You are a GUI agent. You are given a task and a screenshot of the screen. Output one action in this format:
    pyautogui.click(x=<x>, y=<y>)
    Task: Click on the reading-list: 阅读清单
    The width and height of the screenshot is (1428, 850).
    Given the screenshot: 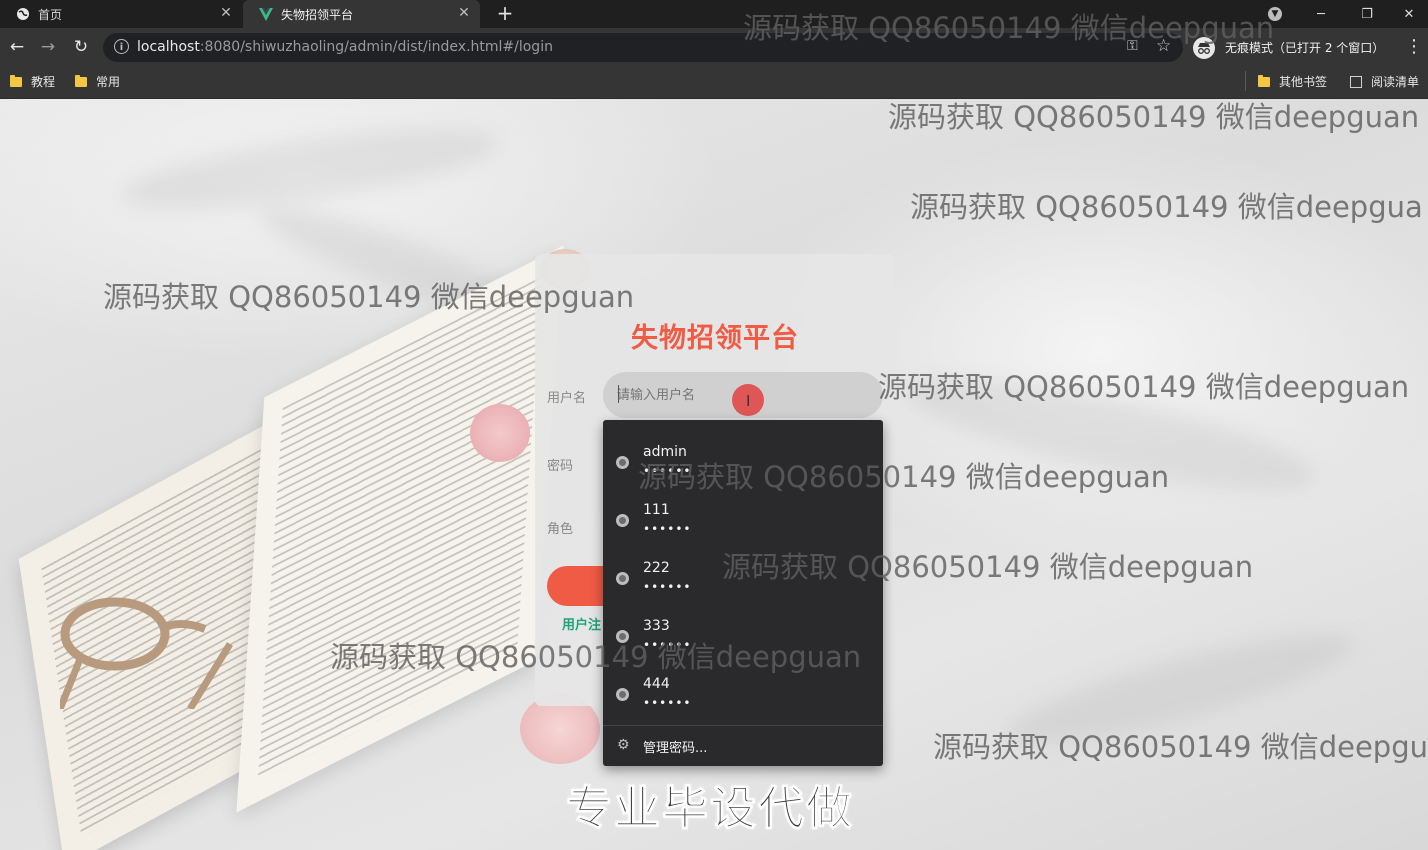 What is the action you would take?
    pyautogui.click(x=1384, y=81)
    